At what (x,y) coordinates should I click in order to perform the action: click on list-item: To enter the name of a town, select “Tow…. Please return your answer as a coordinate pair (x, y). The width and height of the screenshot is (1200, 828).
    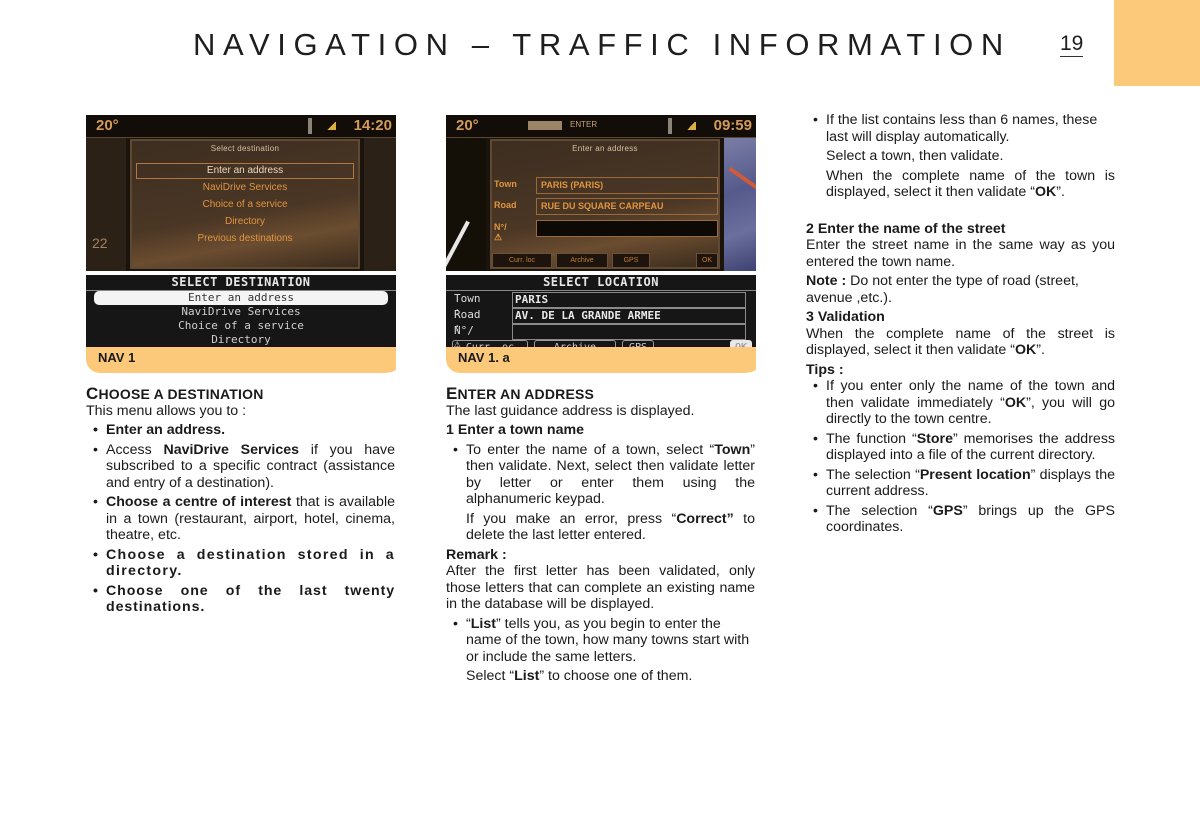
    Looking at the image, I should click on (600, 493).